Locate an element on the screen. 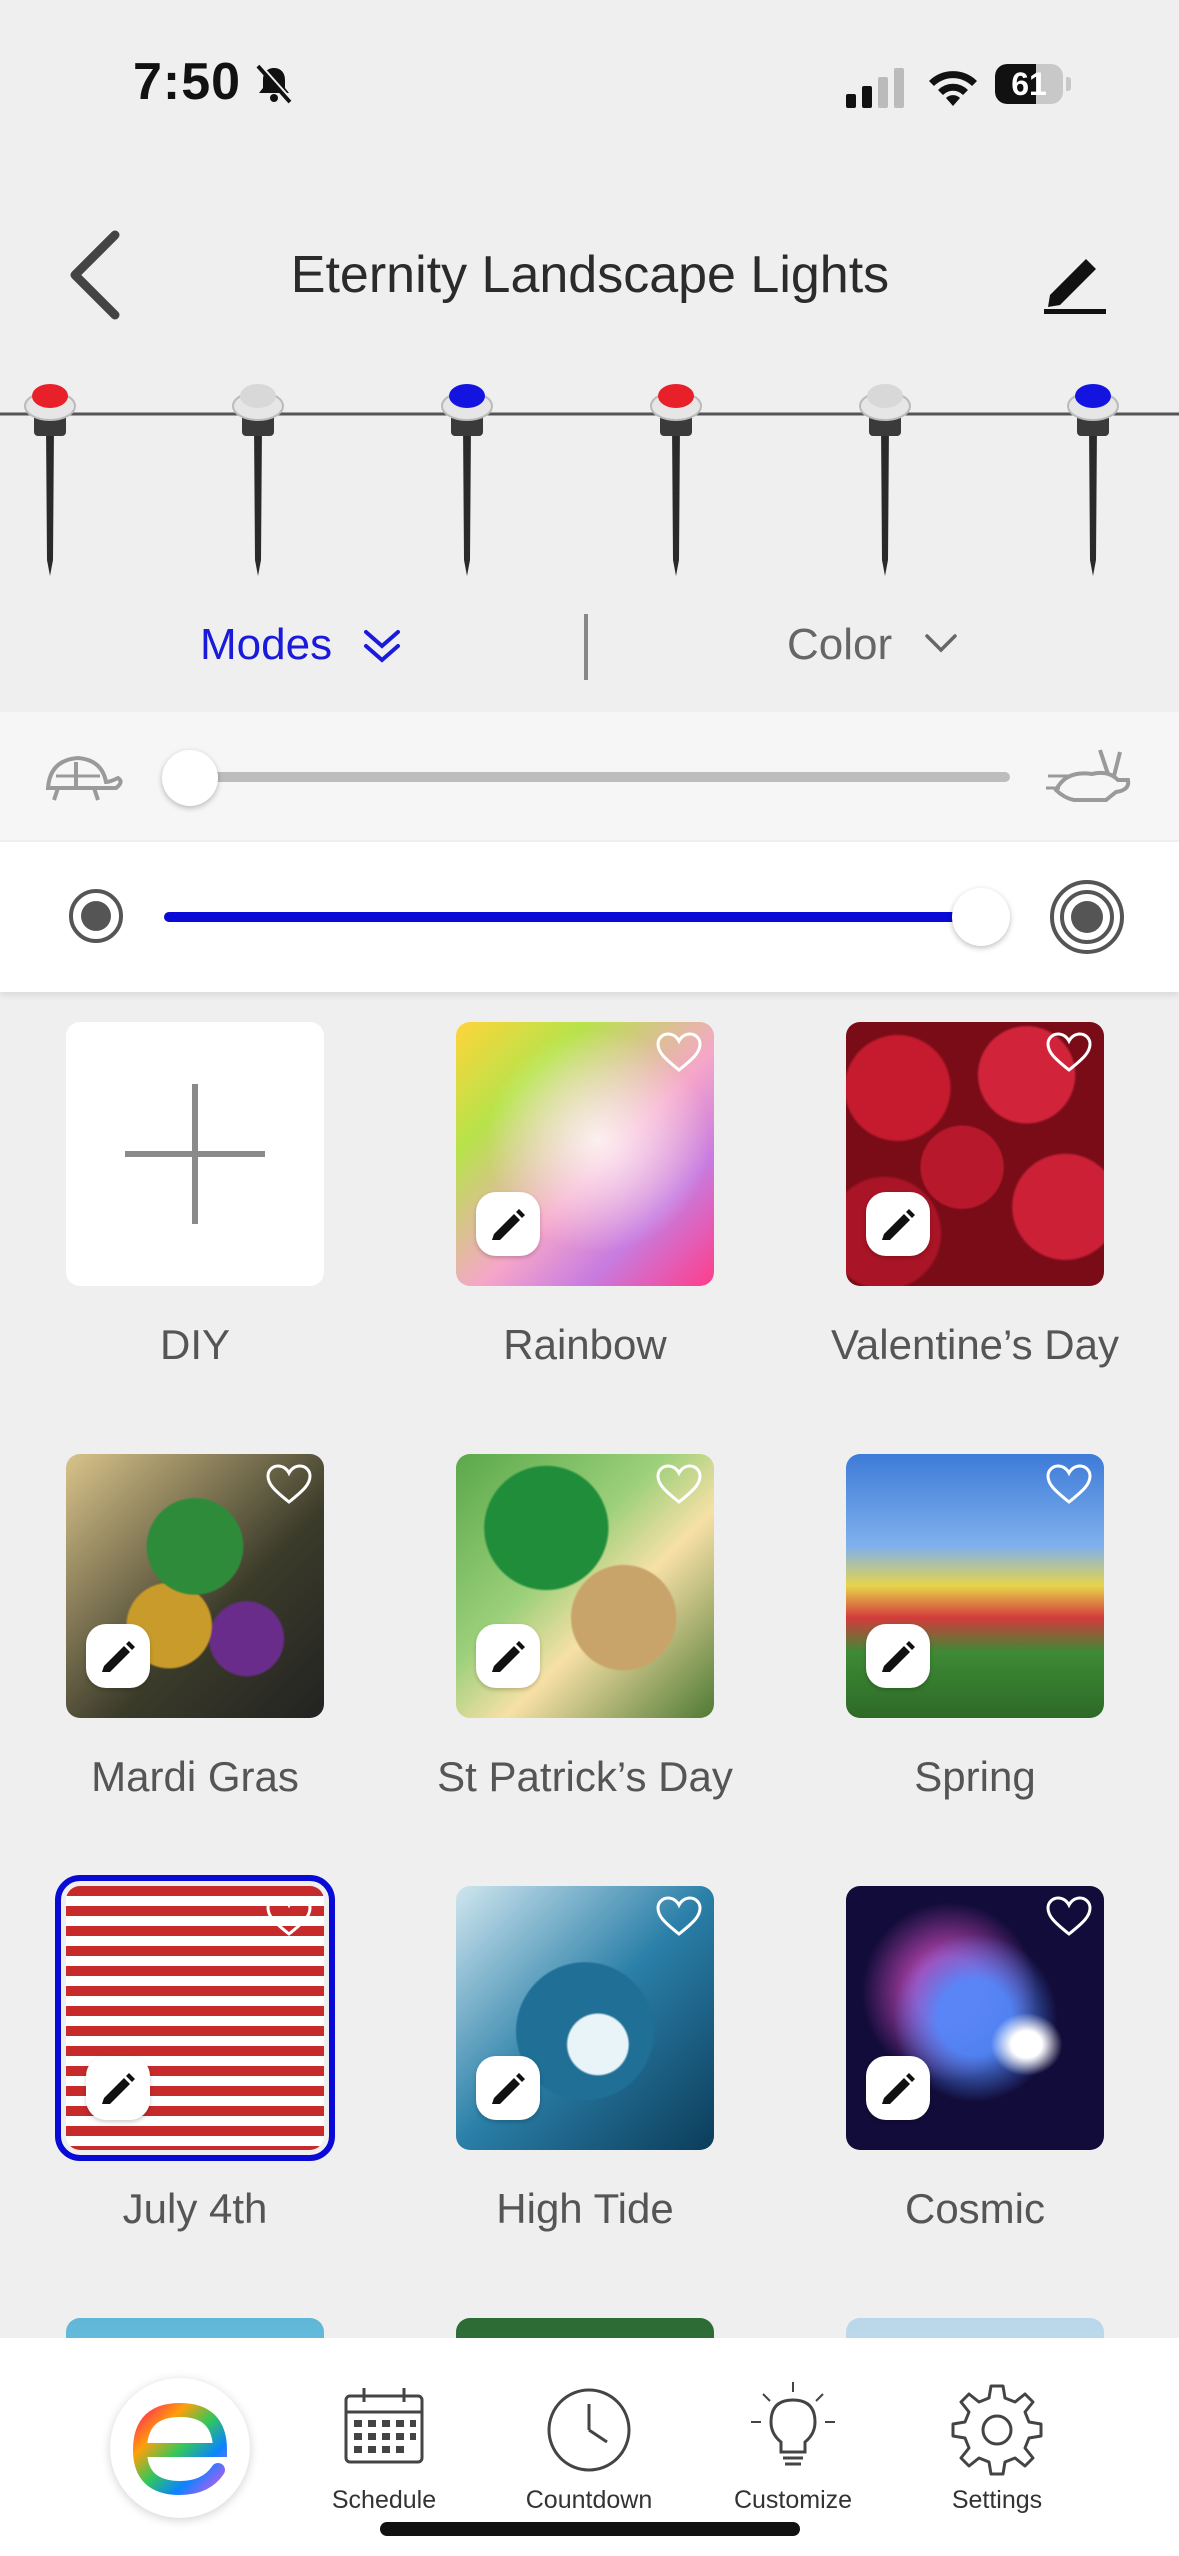 Image resolution: width=1179 pixels, height=2556 pixels. nav-label-schedule: Schedule is located at coordinates (384, 2500).